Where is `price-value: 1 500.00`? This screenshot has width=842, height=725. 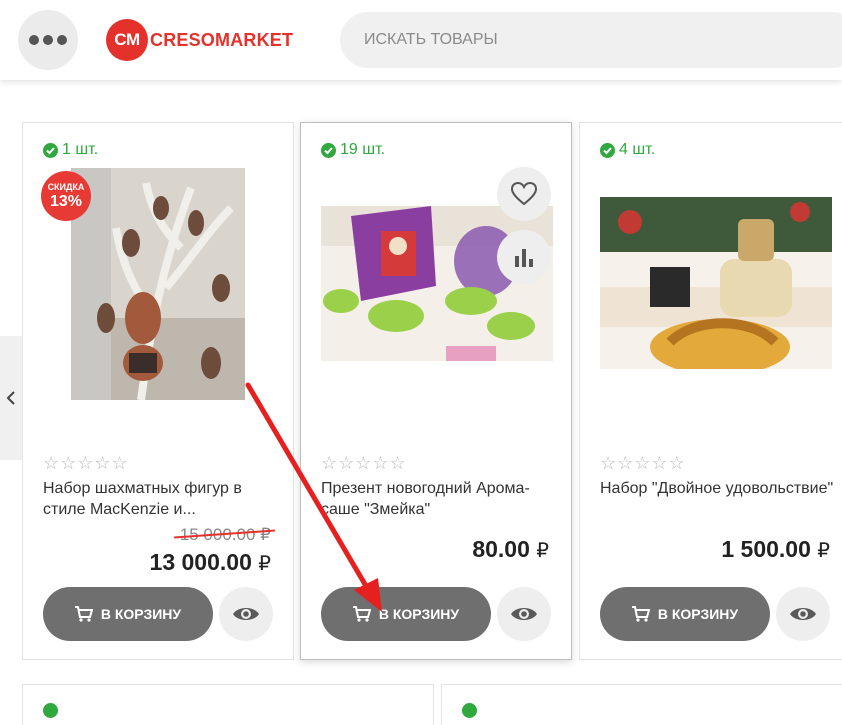
price-value: 1 500.00 is located at coordinates (766, 549).